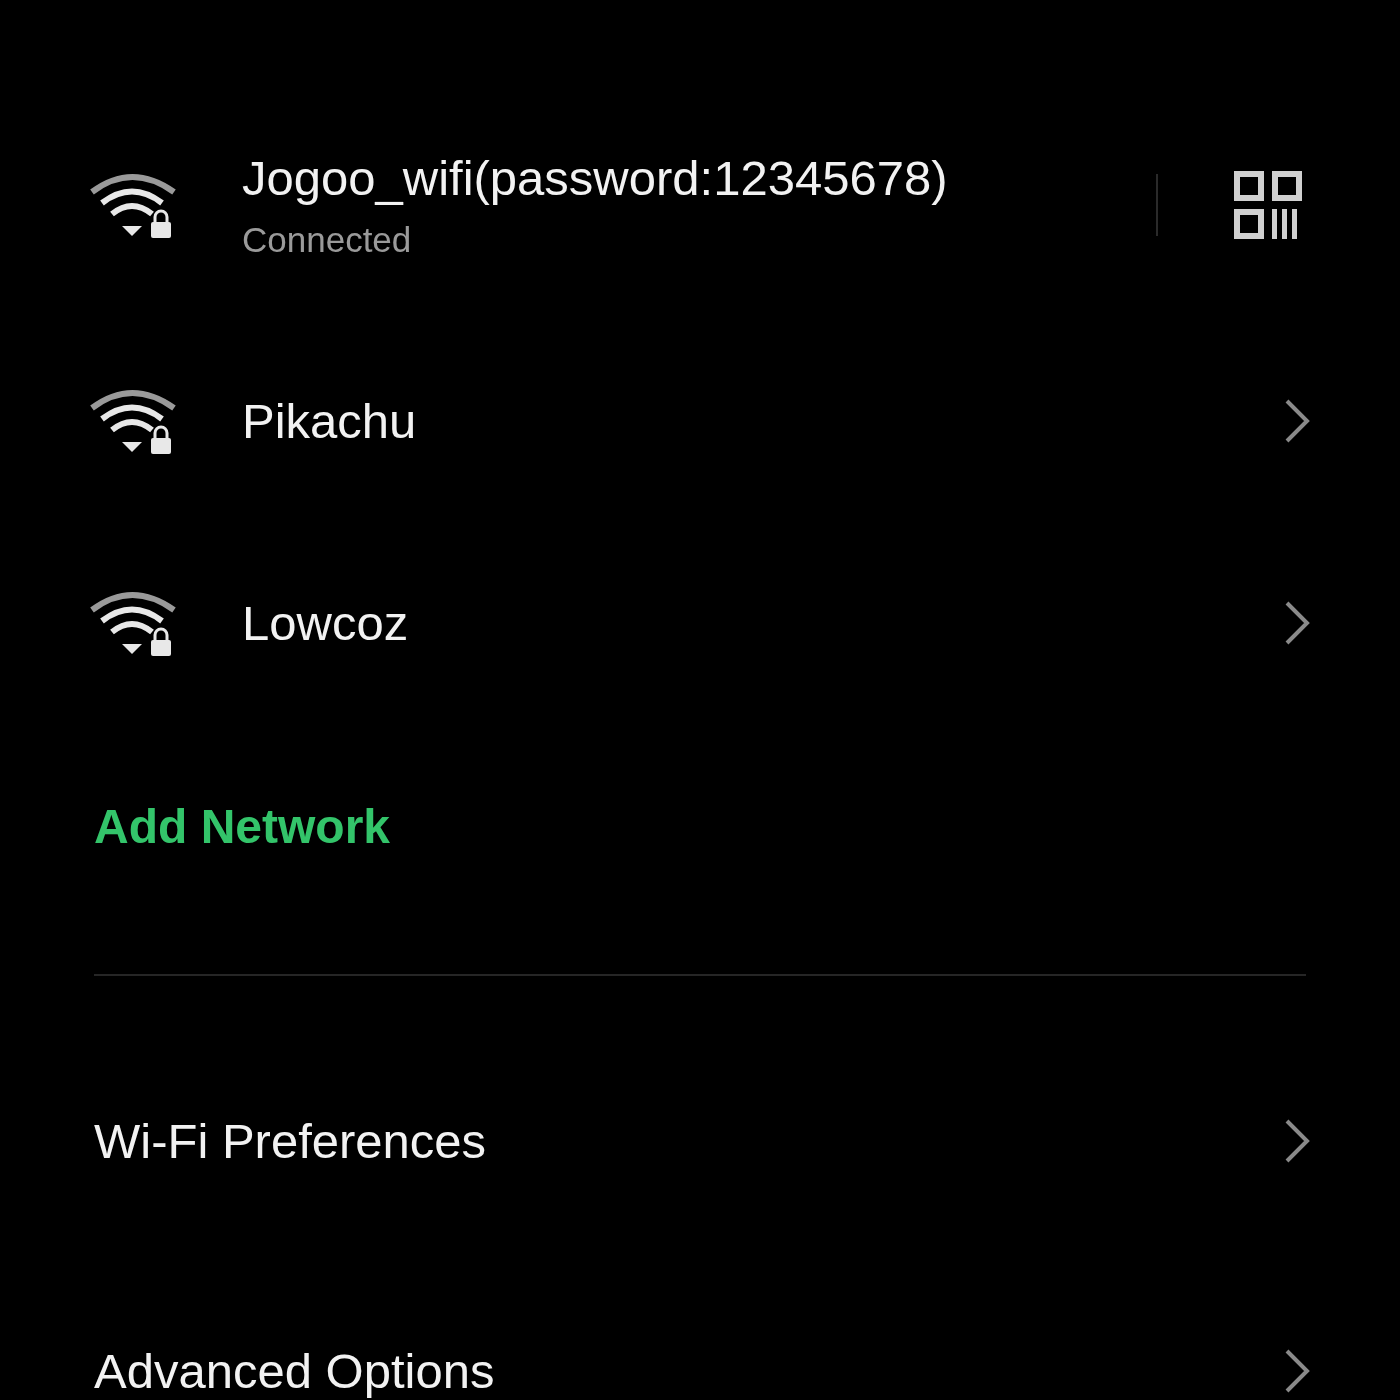 The height and width of the screenshot is (1400, 1400). Describe the element at coordinates (689, 1371) in the screenshot. I see `settings-item: Advanced Options` at that location.